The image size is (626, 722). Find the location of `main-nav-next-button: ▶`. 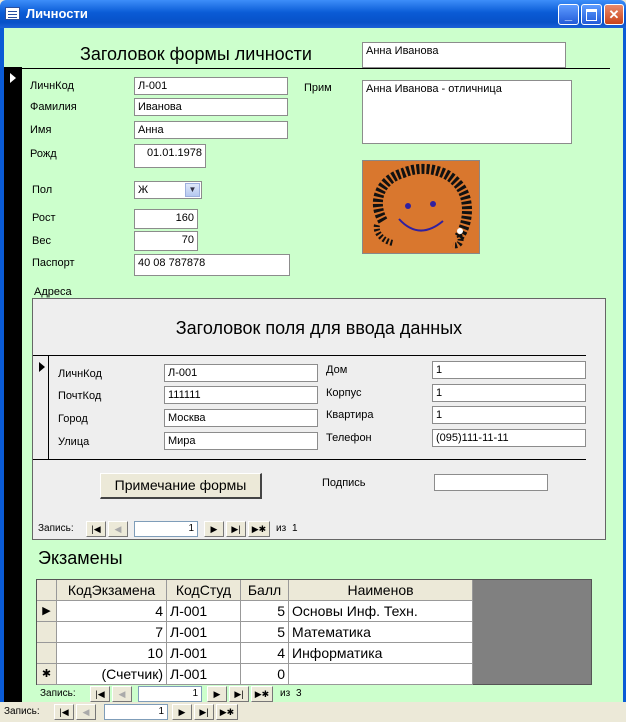

main-nav-next-button: ▶ is located at coordinates (182, 712).